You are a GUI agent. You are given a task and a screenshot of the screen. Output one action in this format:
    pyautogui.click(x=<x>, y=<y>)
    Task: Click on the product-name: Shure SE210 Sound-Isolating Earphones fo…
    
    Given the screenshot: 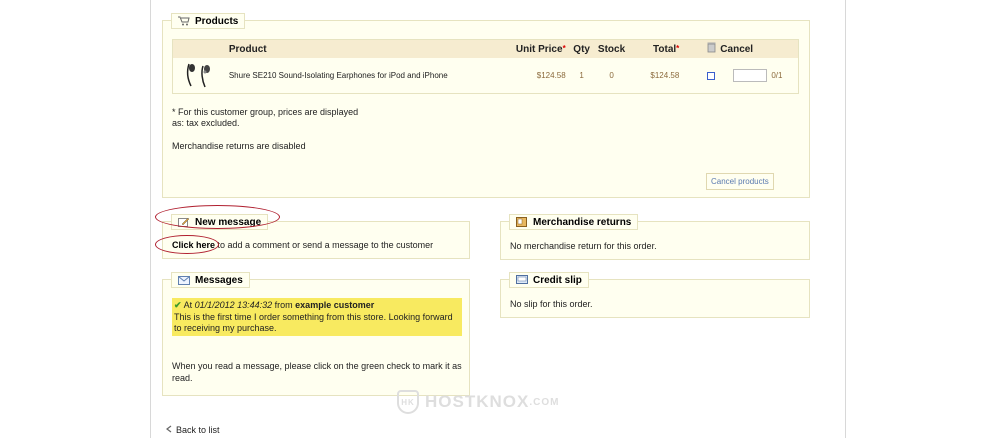 What is the action you would take?
    pyautogui.click(x=338, y=75)
    